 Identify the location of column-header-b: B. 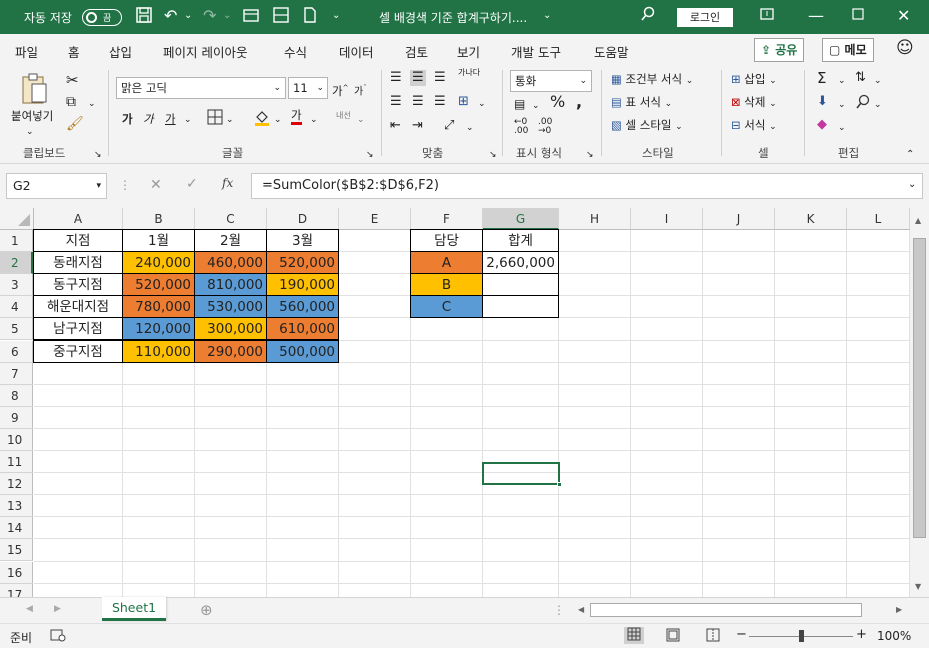
(159, 219).